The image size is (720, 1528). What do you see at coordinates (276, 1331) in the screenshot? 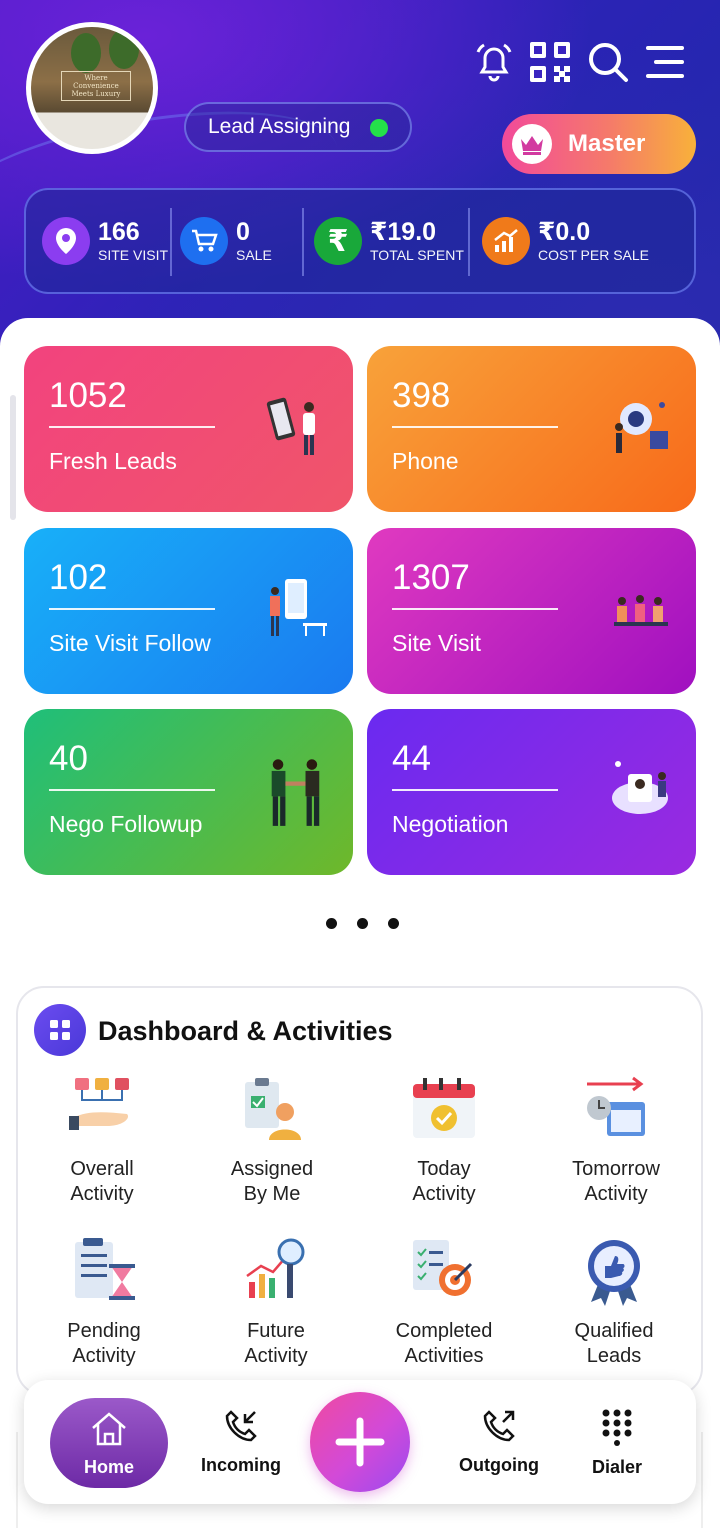
I see `activity-label: Future` at bounding box center [276, 1331].